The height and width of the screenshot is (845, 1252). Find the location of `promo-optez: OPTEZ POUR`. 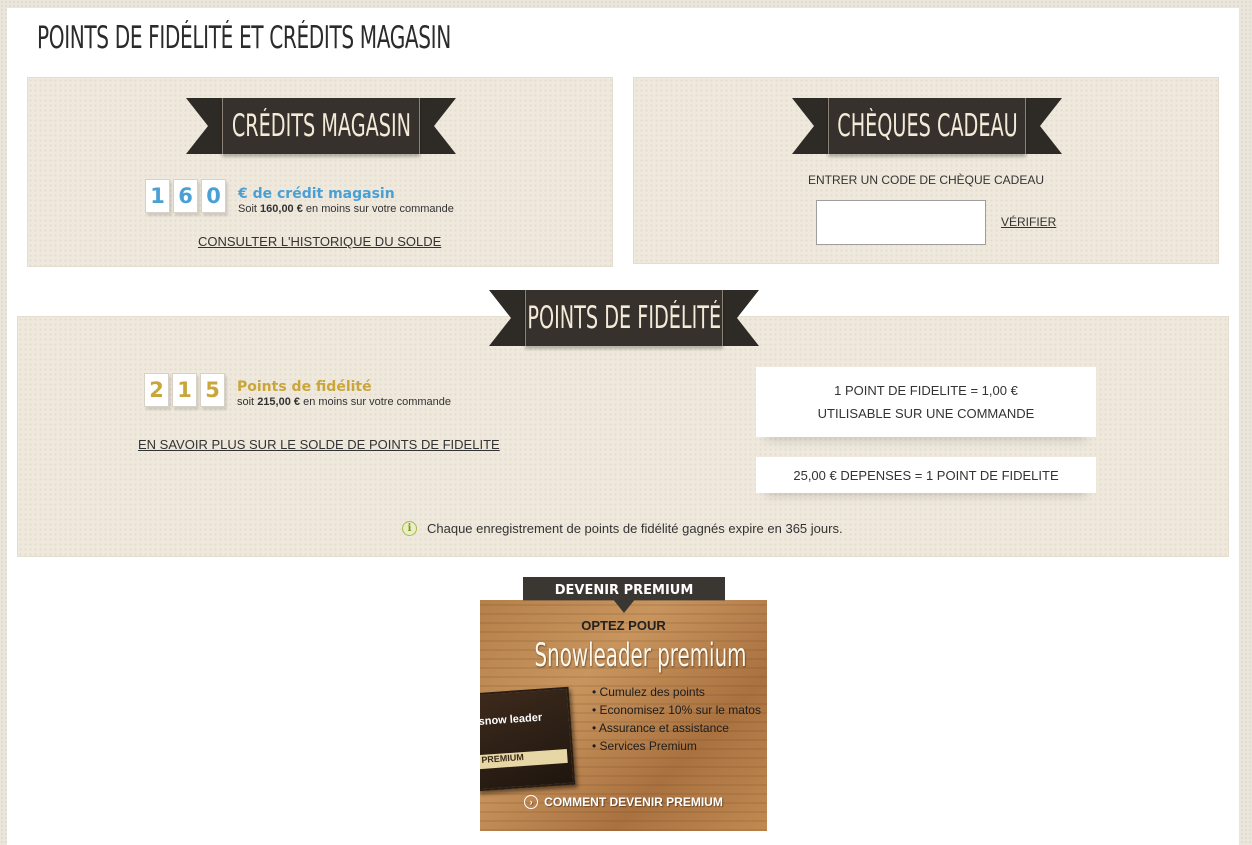

promo-optez: OPTEZ POUR is located at coordinates (623, 625).